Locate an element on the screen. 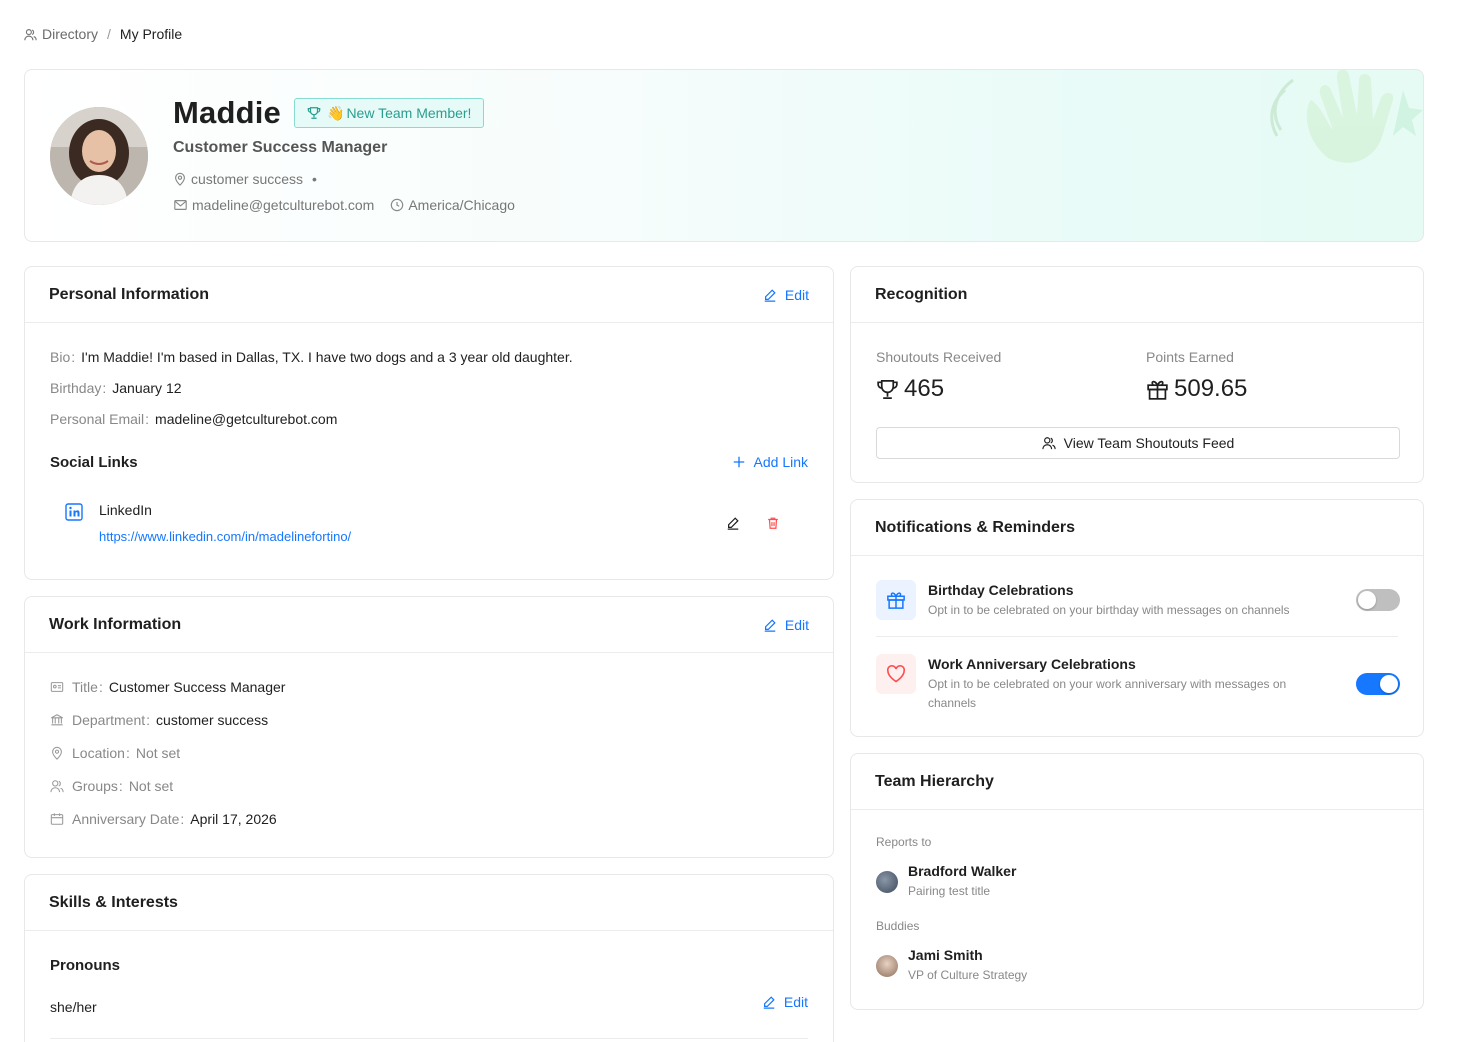  department-row: Department: customer success is located at coordinates (159, 720).